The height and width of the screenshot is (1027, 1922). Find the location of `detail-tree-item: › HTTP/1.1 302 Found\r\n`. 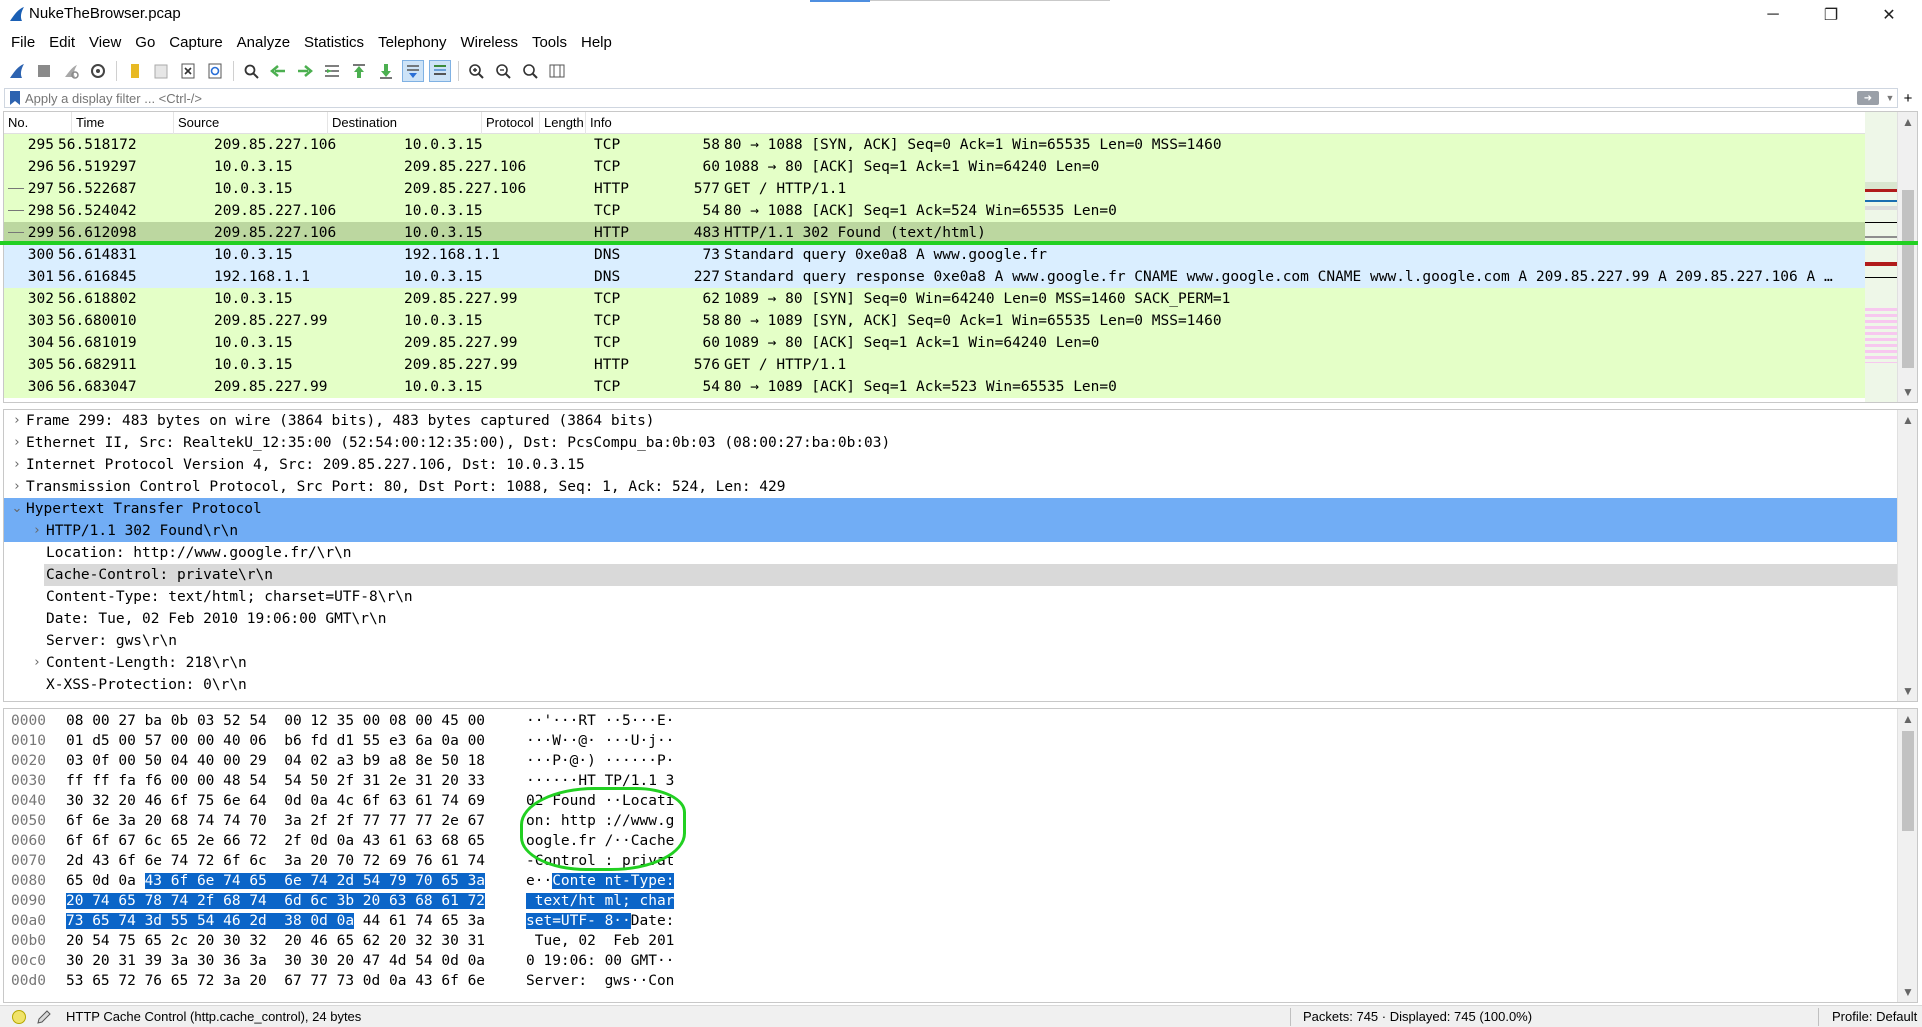

detail-tree-item: › HTTP/1.1 302 Found\r\n is located at coordinates (960, 531).